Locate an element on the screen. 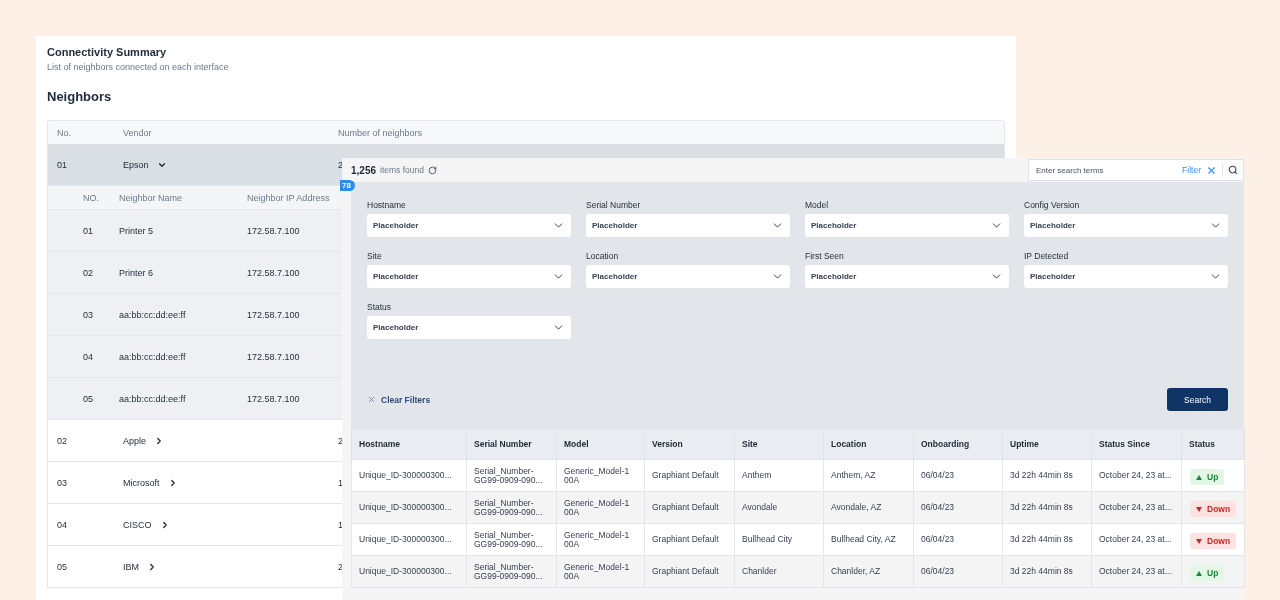 This screenshot has width=1280, height=600. column-header: Uptime is located at coordinates (1047, 444).